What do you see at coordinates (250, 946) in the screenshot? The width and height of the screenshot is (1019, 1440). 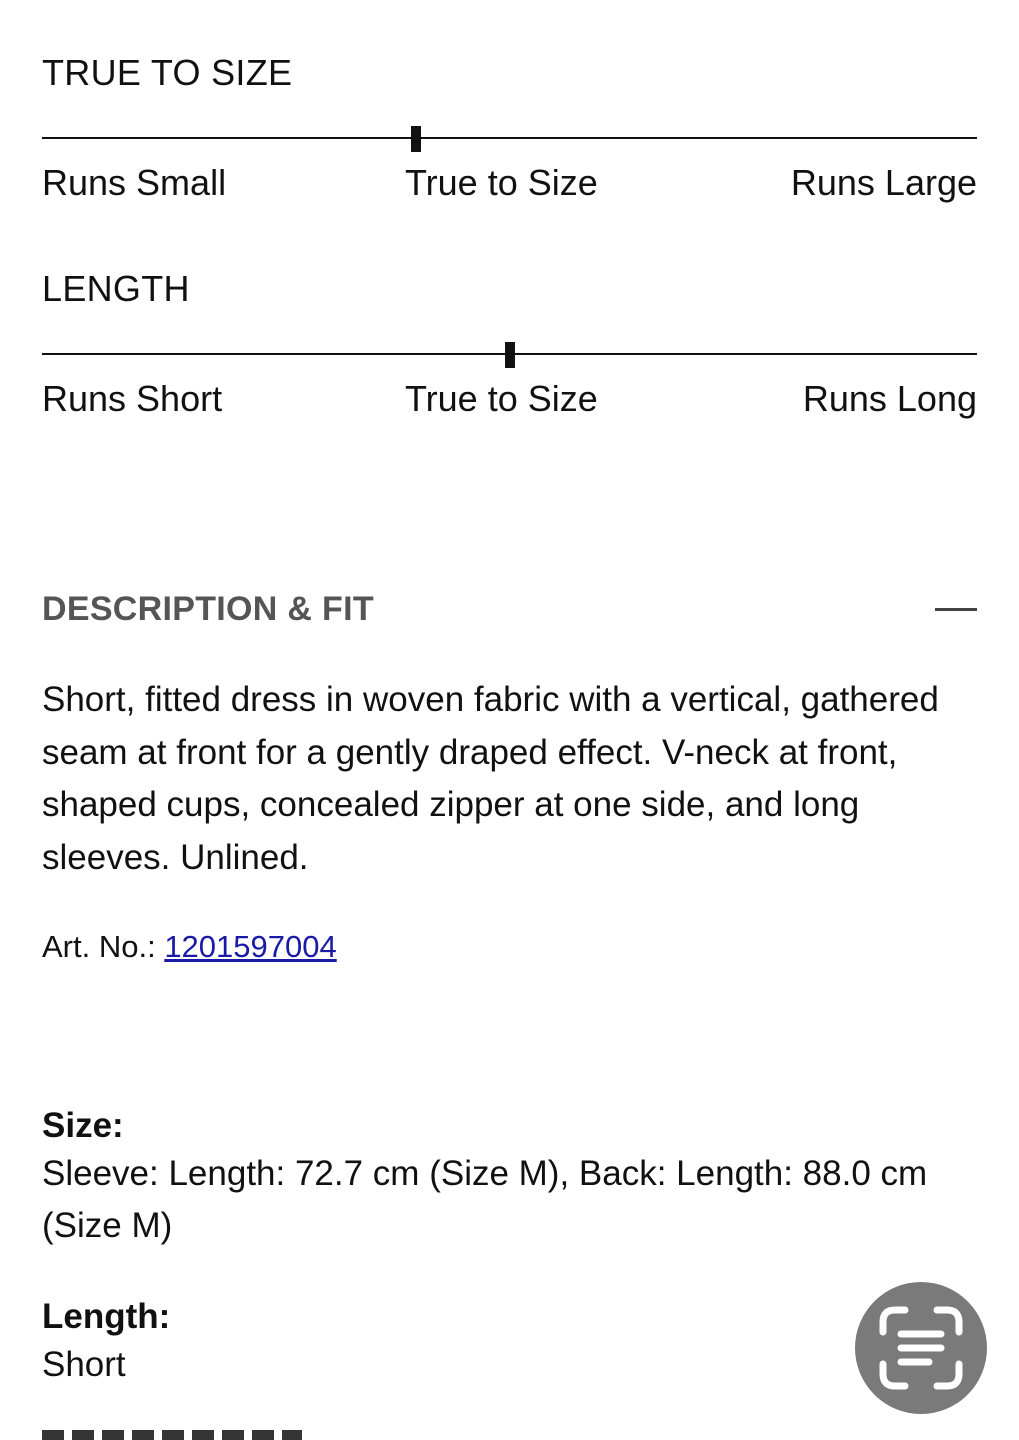 I see `article-number-link: 1201597004` at bounding box center [250, 946].